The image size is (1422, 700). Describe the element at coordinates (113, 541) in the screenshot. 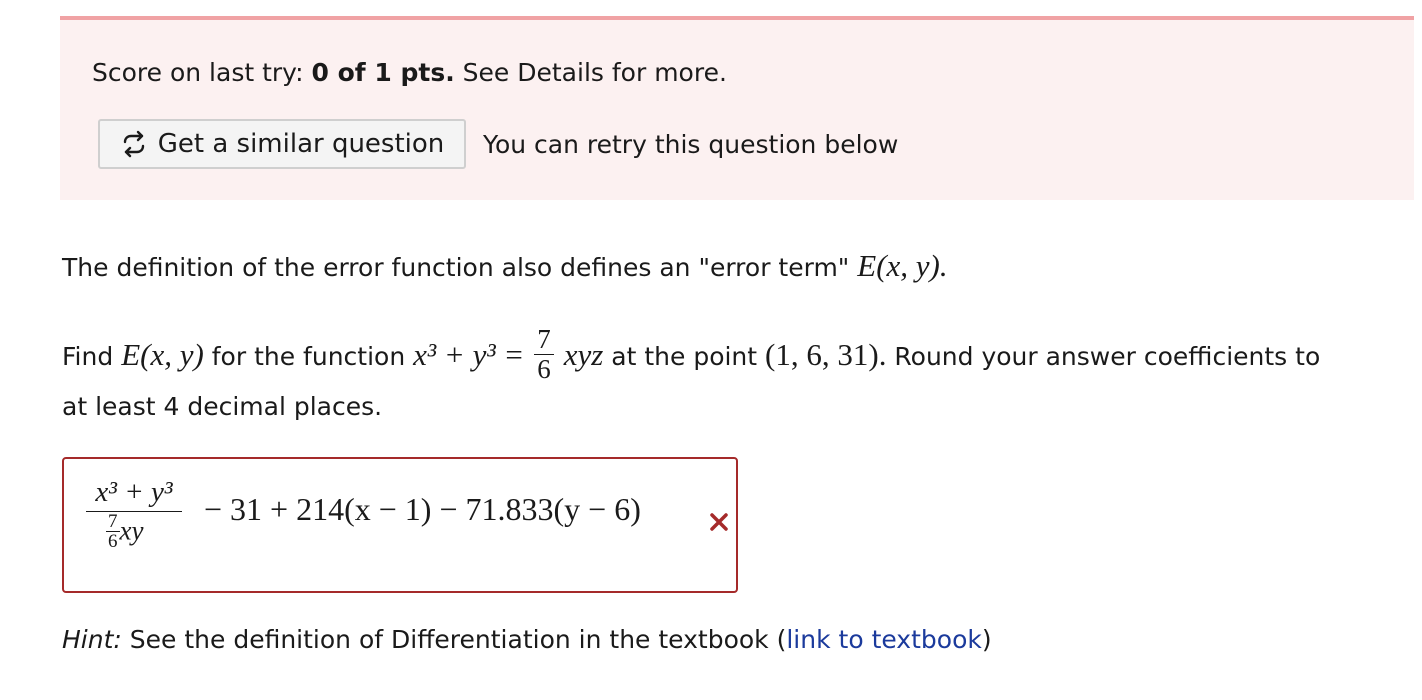

I see `answer-denominator-coef-den: 6` at that location.